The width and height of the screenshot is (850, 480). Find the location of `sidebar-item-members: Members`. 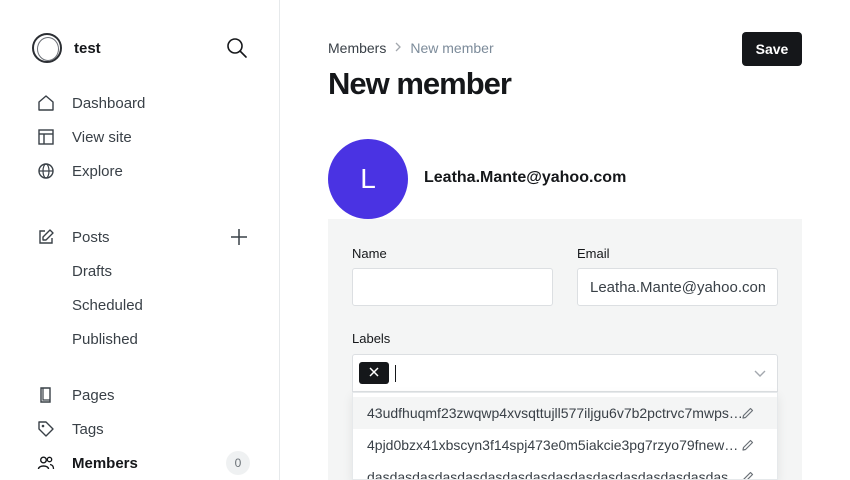

sidebar-item-members: Members is located at coordinates (87, 463).